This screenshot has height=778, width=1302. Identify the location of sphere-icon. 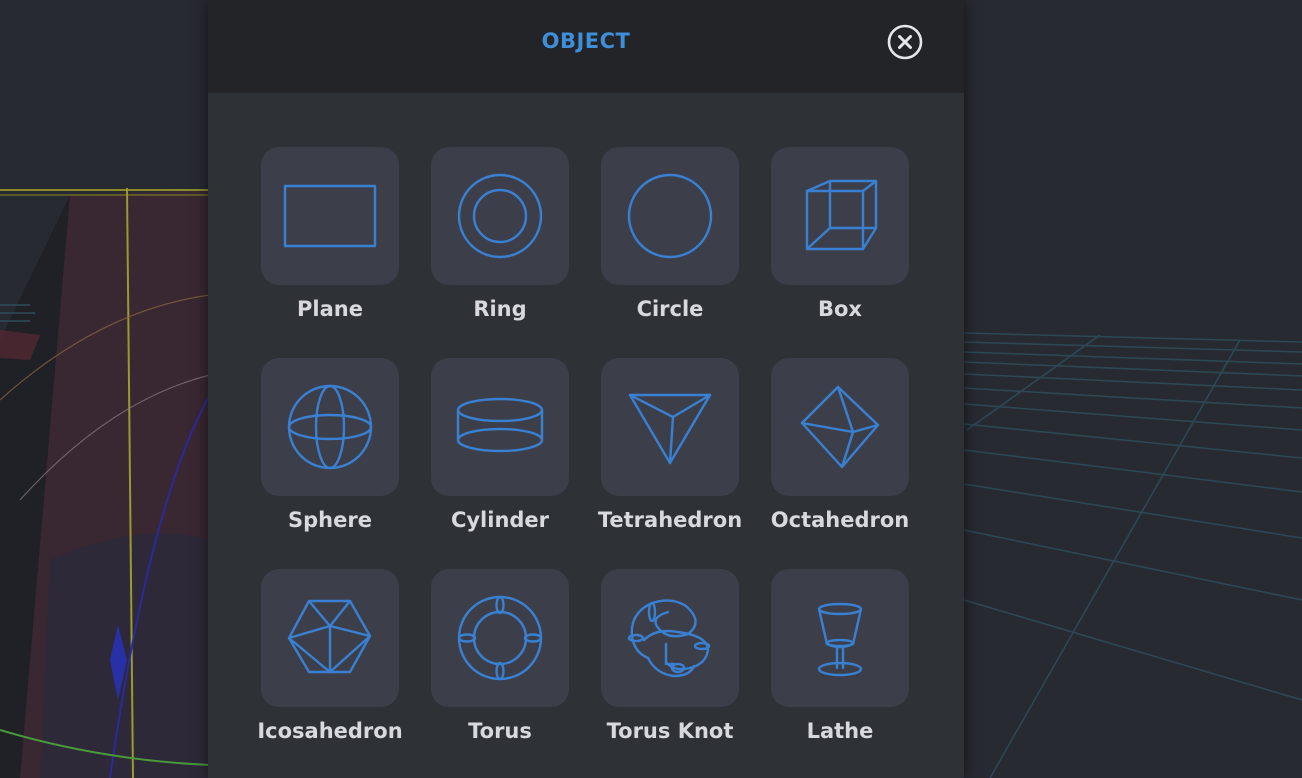
(330, 427).